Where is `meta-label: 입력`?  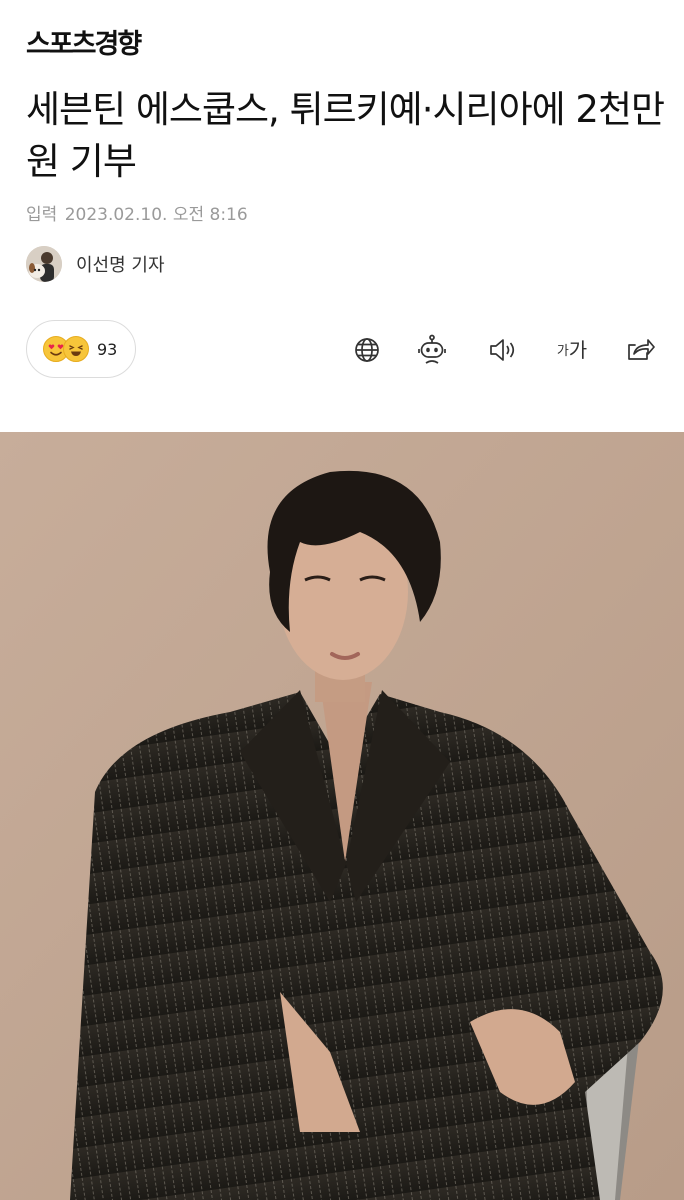 meta-label: 입력 is located at coordinates (42, 215).